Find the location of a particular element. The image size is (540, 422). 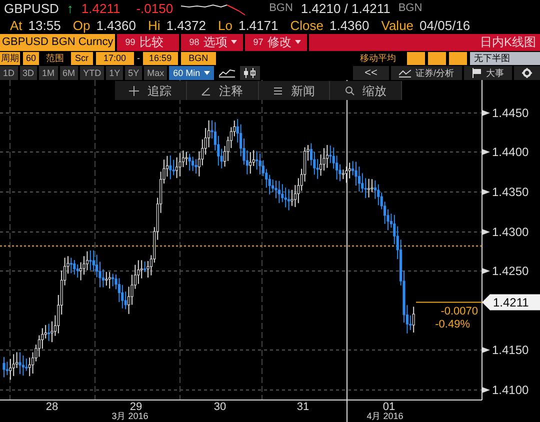

period-label: 周期 is located at coordinates (10, 59).